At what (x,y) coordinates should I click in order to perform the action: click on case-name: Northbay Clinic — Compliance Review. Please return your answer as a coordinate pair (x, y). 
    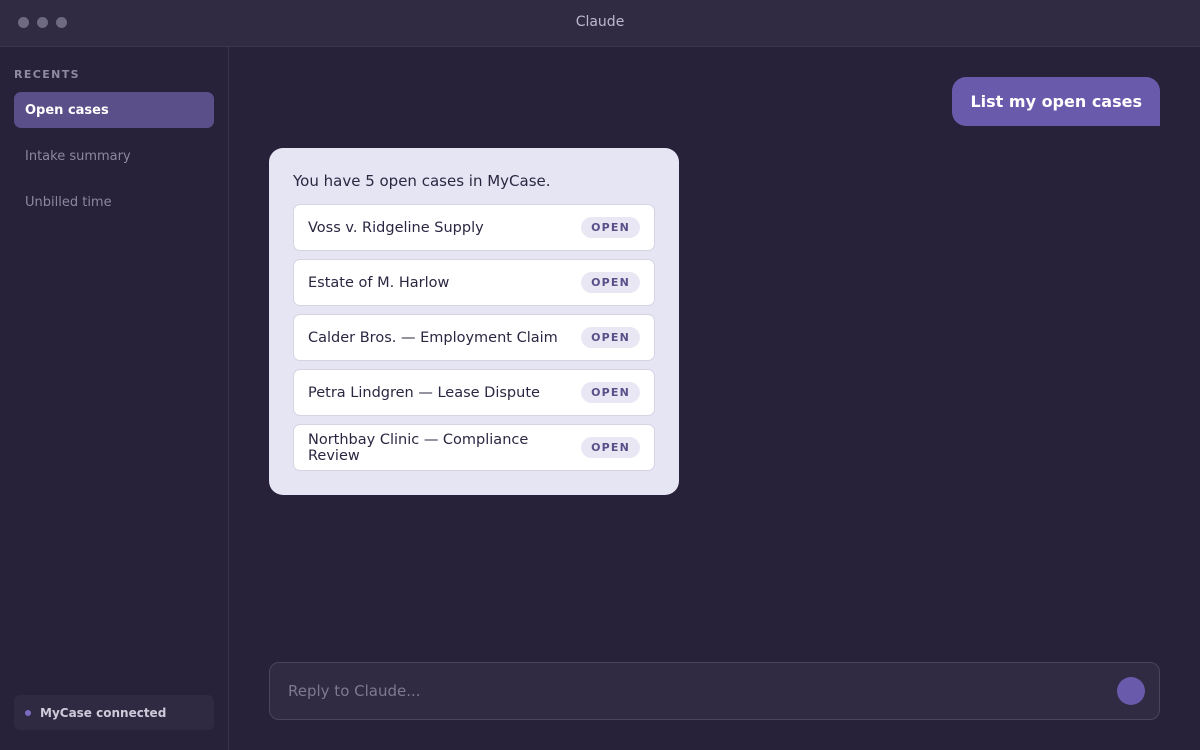
    Looking at the image, I should click on (418, 447).